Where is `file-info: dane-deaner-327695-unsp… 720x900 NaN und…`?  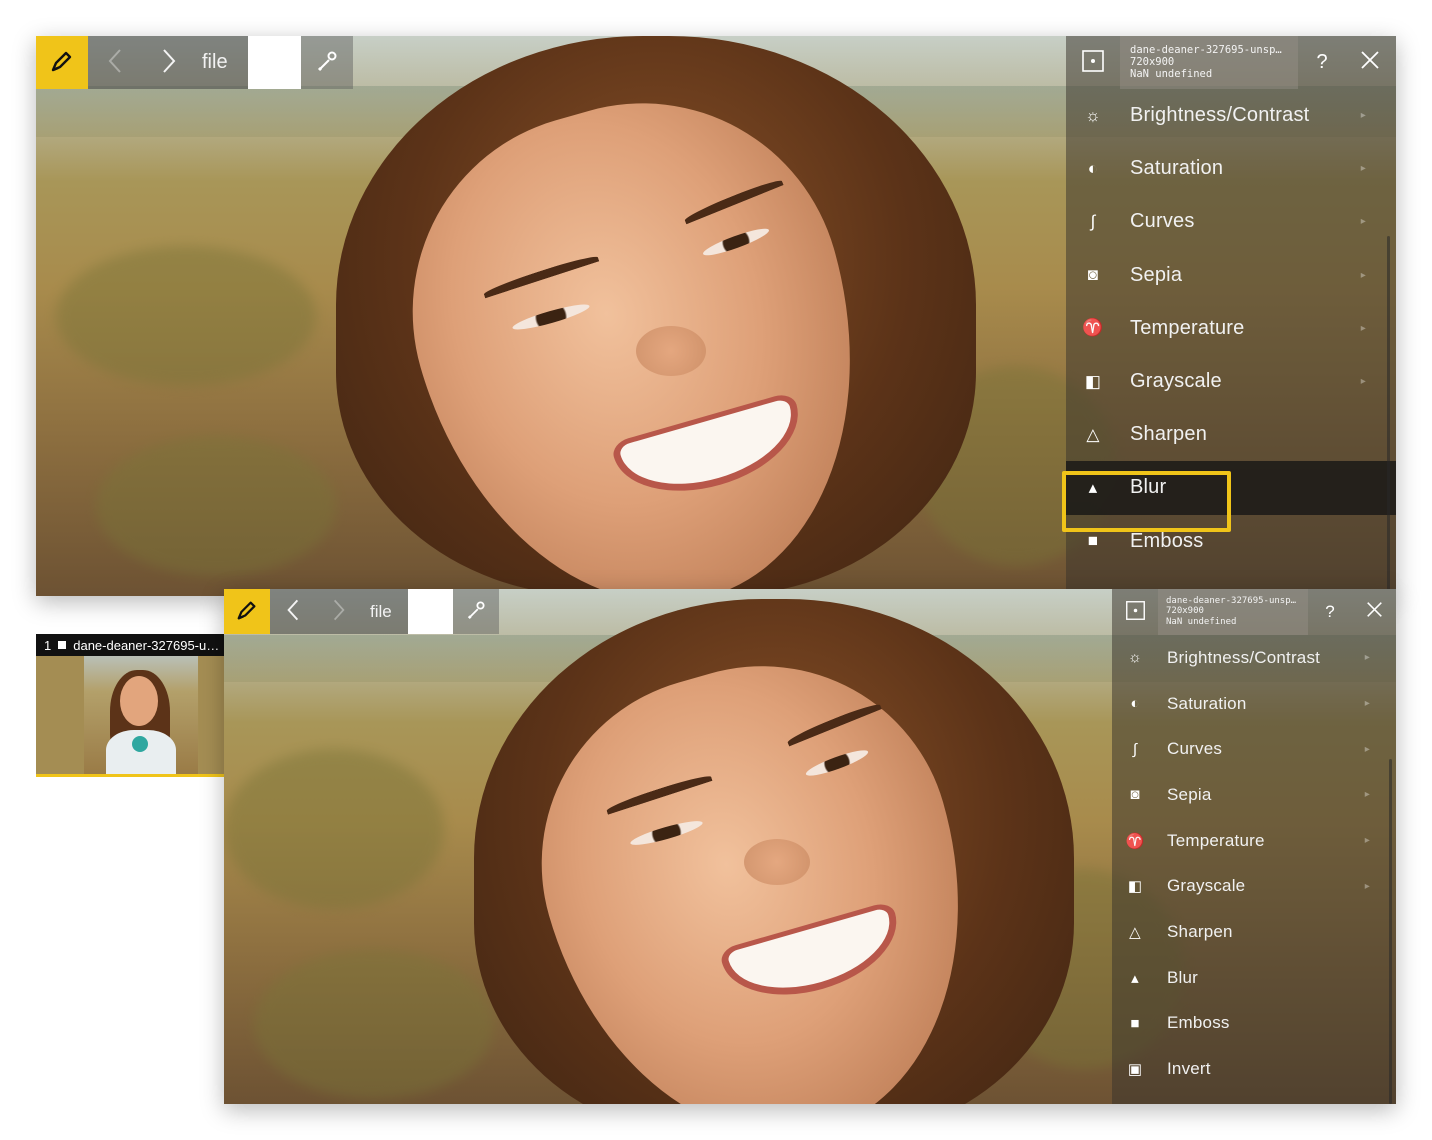 file-info: dane-deaner-327695-unsp… 720x900 NaN und… is located at coordinates (1209, 62).